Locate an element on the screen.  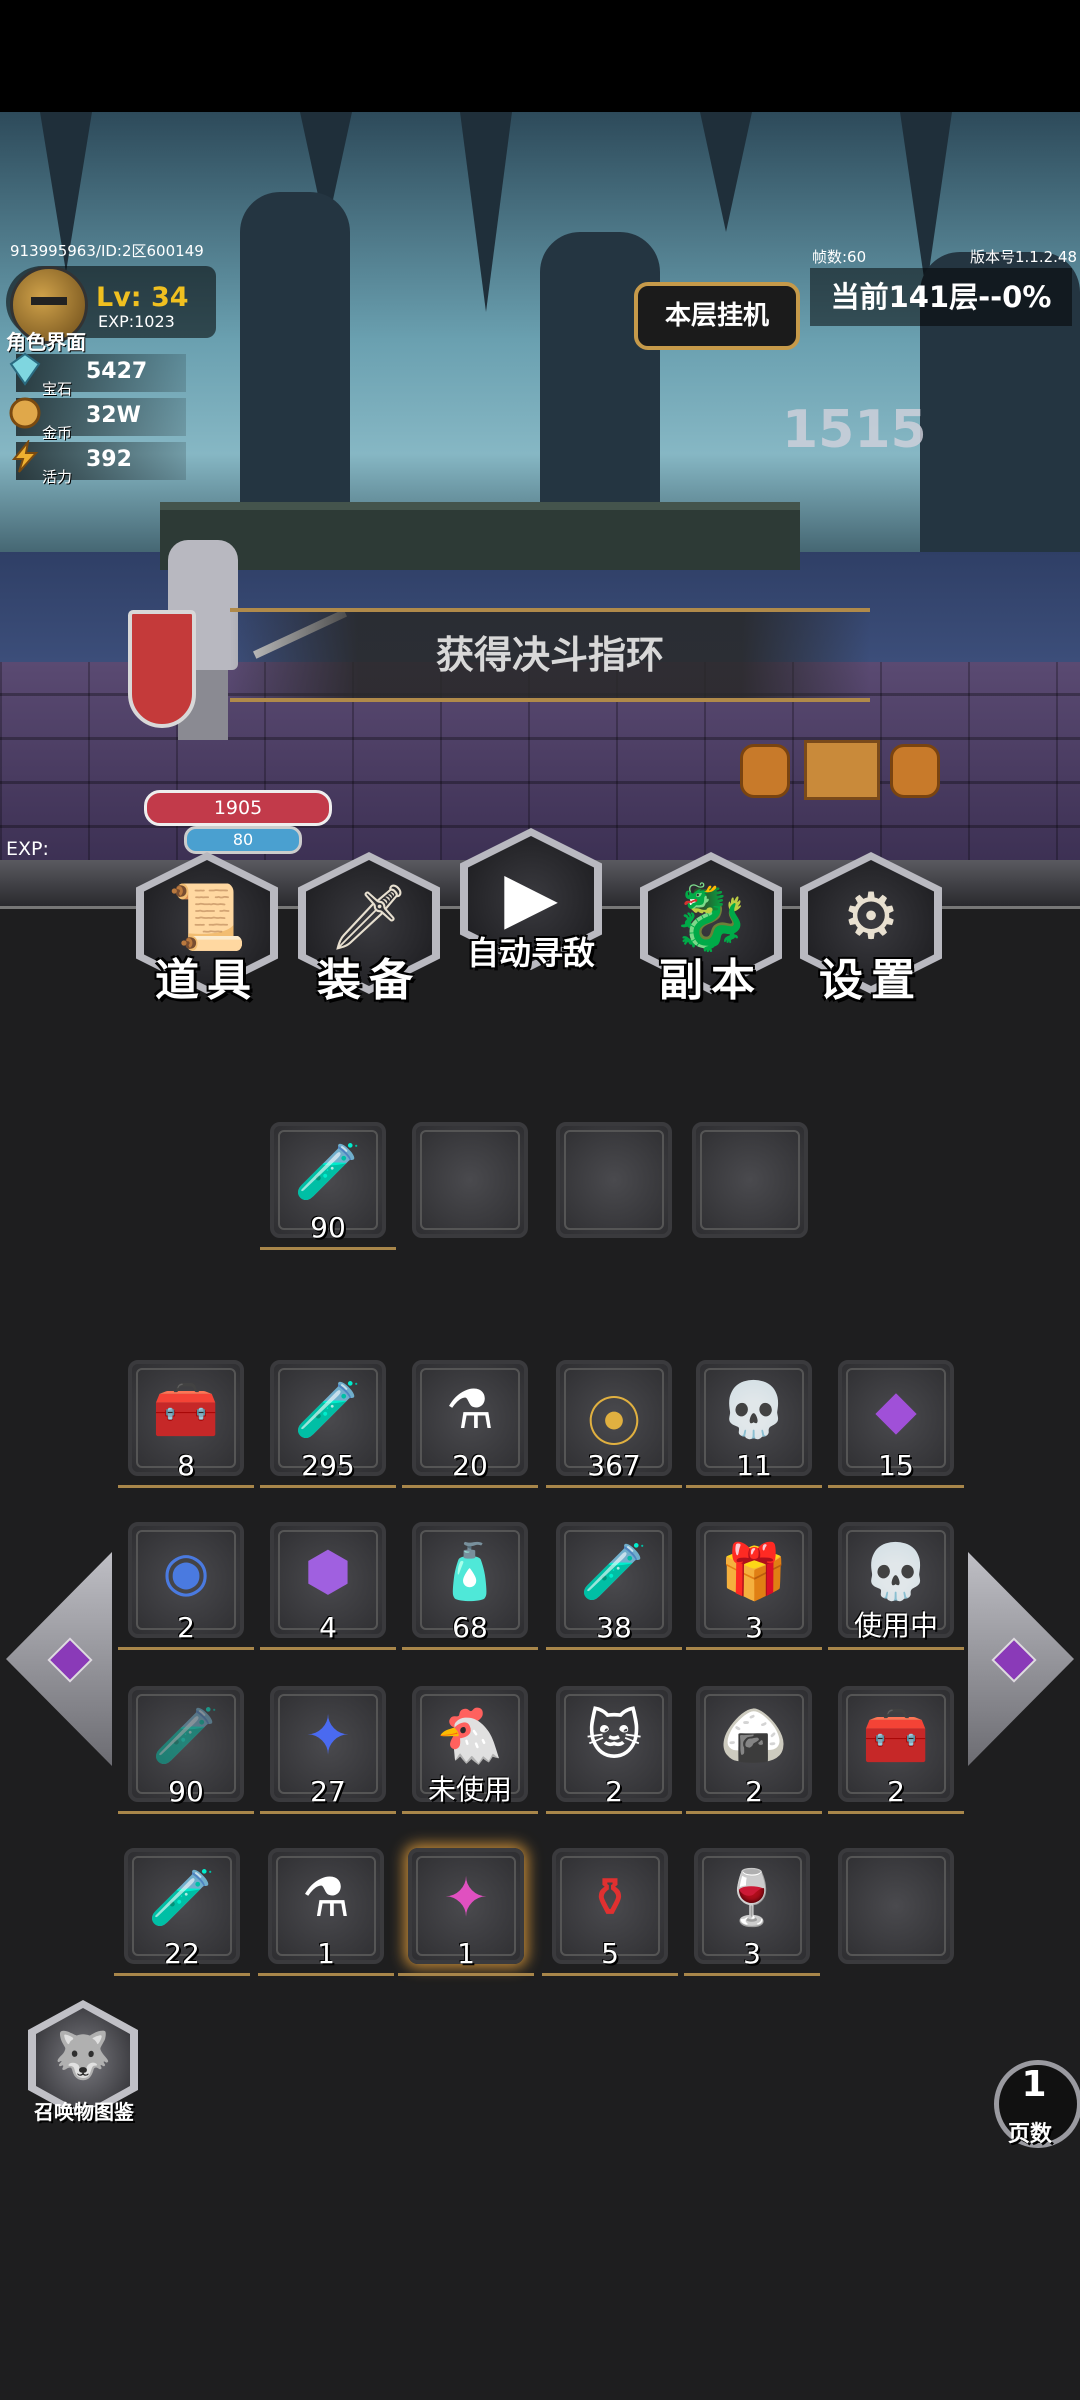
gold-coin-icon: ⦿ is located at coordinates (614, 1422).